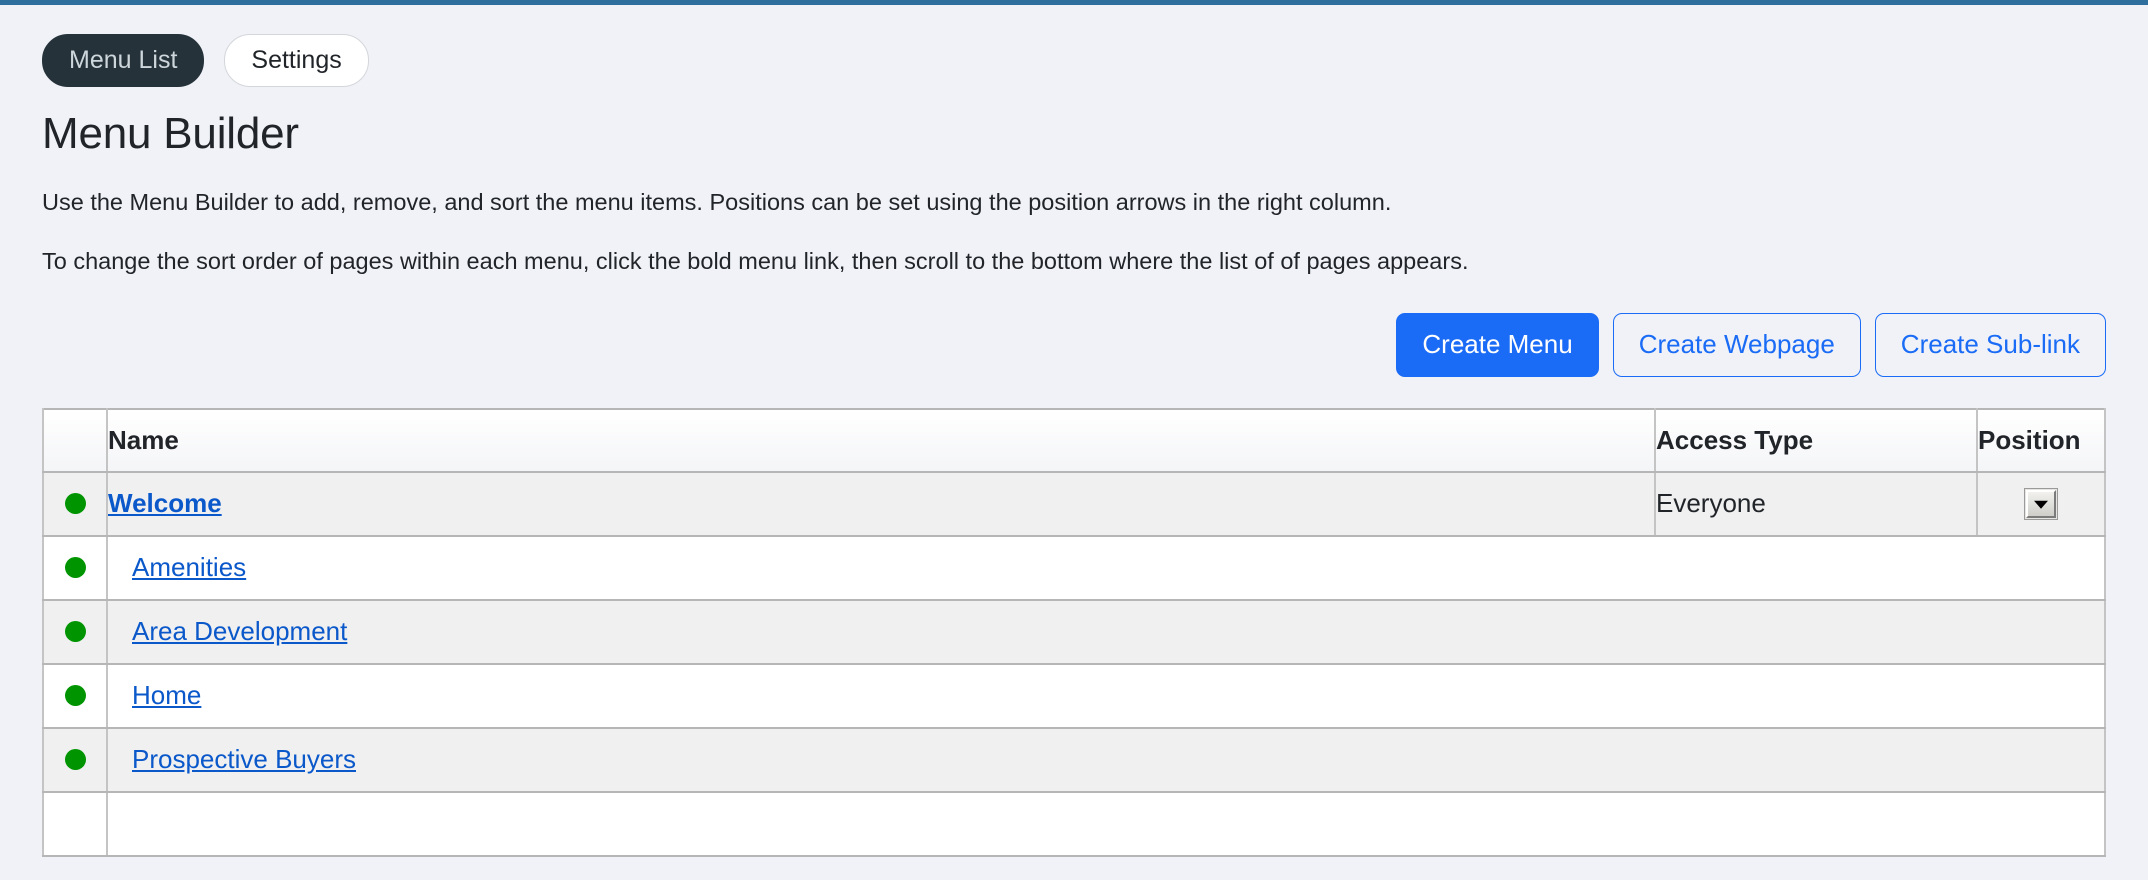 This screenshot has width=2148, height=880. I want to click on create-sublink-button: Create Sub-link, so click(1990, 344).